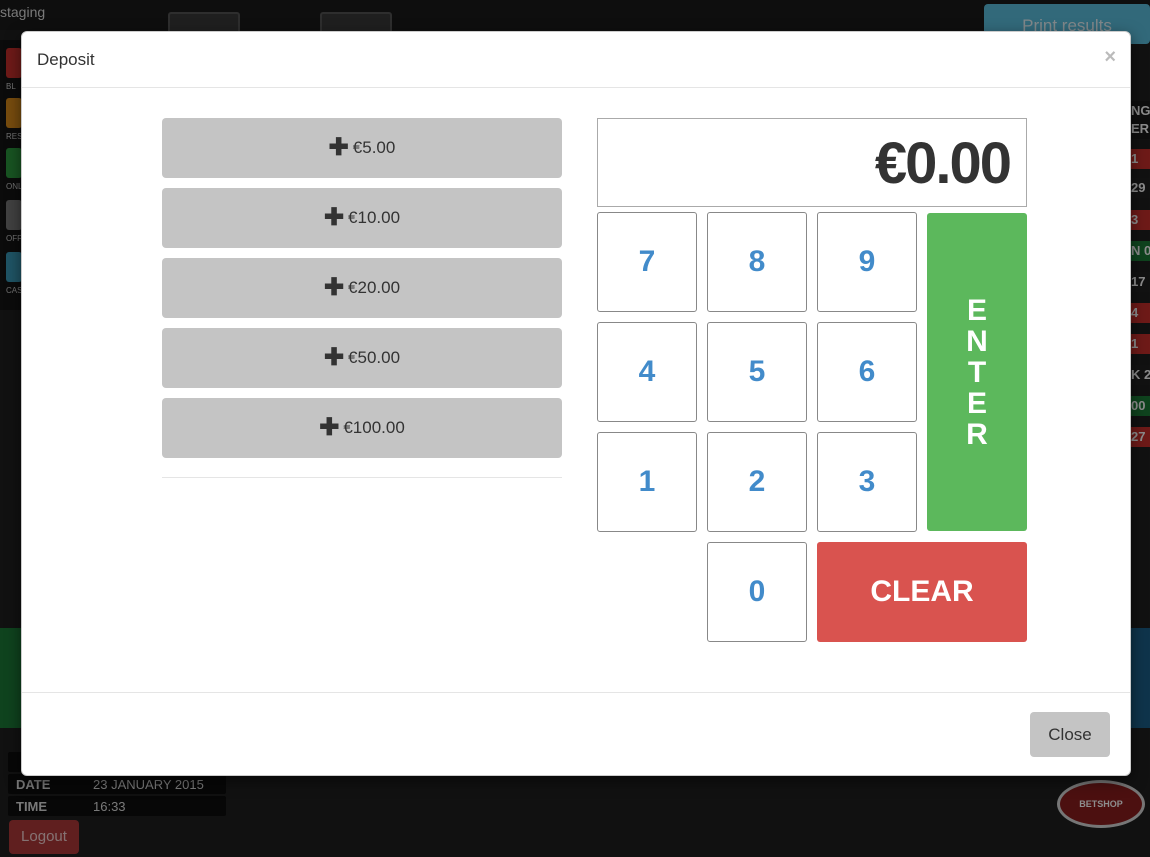 The height and width of the screenshot is (857, 1150). What do you see at coordinates (867, 372) in the screenshot?
I see `key-6: 6` at bounding box center [867, 372].